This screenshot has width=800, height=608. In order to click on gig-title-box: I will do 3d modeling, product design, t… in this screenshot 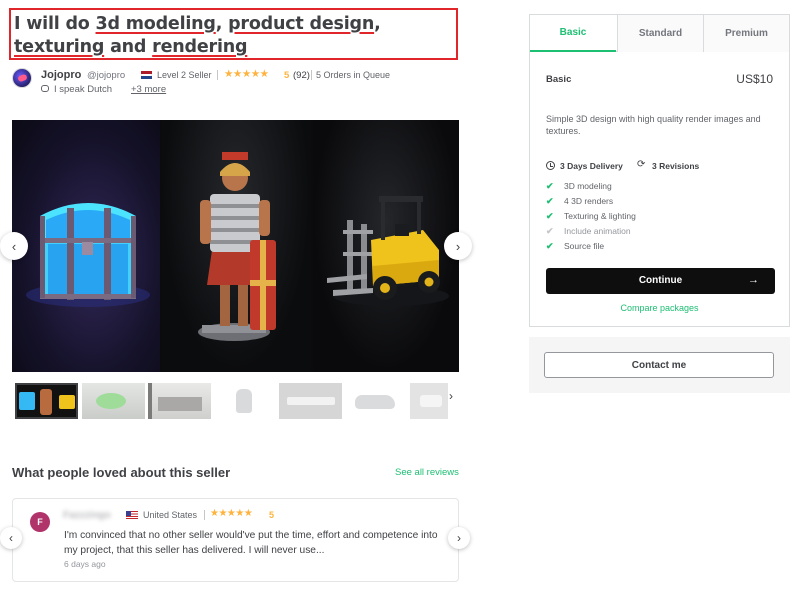, I will do `click(233, 34)`.